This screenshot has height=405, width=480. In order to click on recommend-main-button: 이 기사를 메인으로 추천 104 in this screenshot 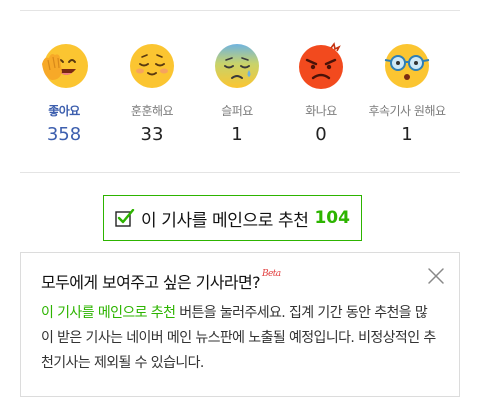, I will do `click(232, 218)`.